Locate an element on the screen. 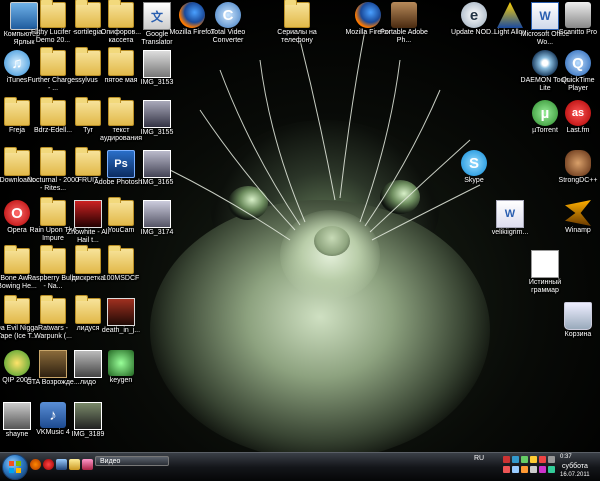 This screenshot has width=600, height=481. desktop-icon-total-video: C Total Video Converter is located at coordinates (228, 23).